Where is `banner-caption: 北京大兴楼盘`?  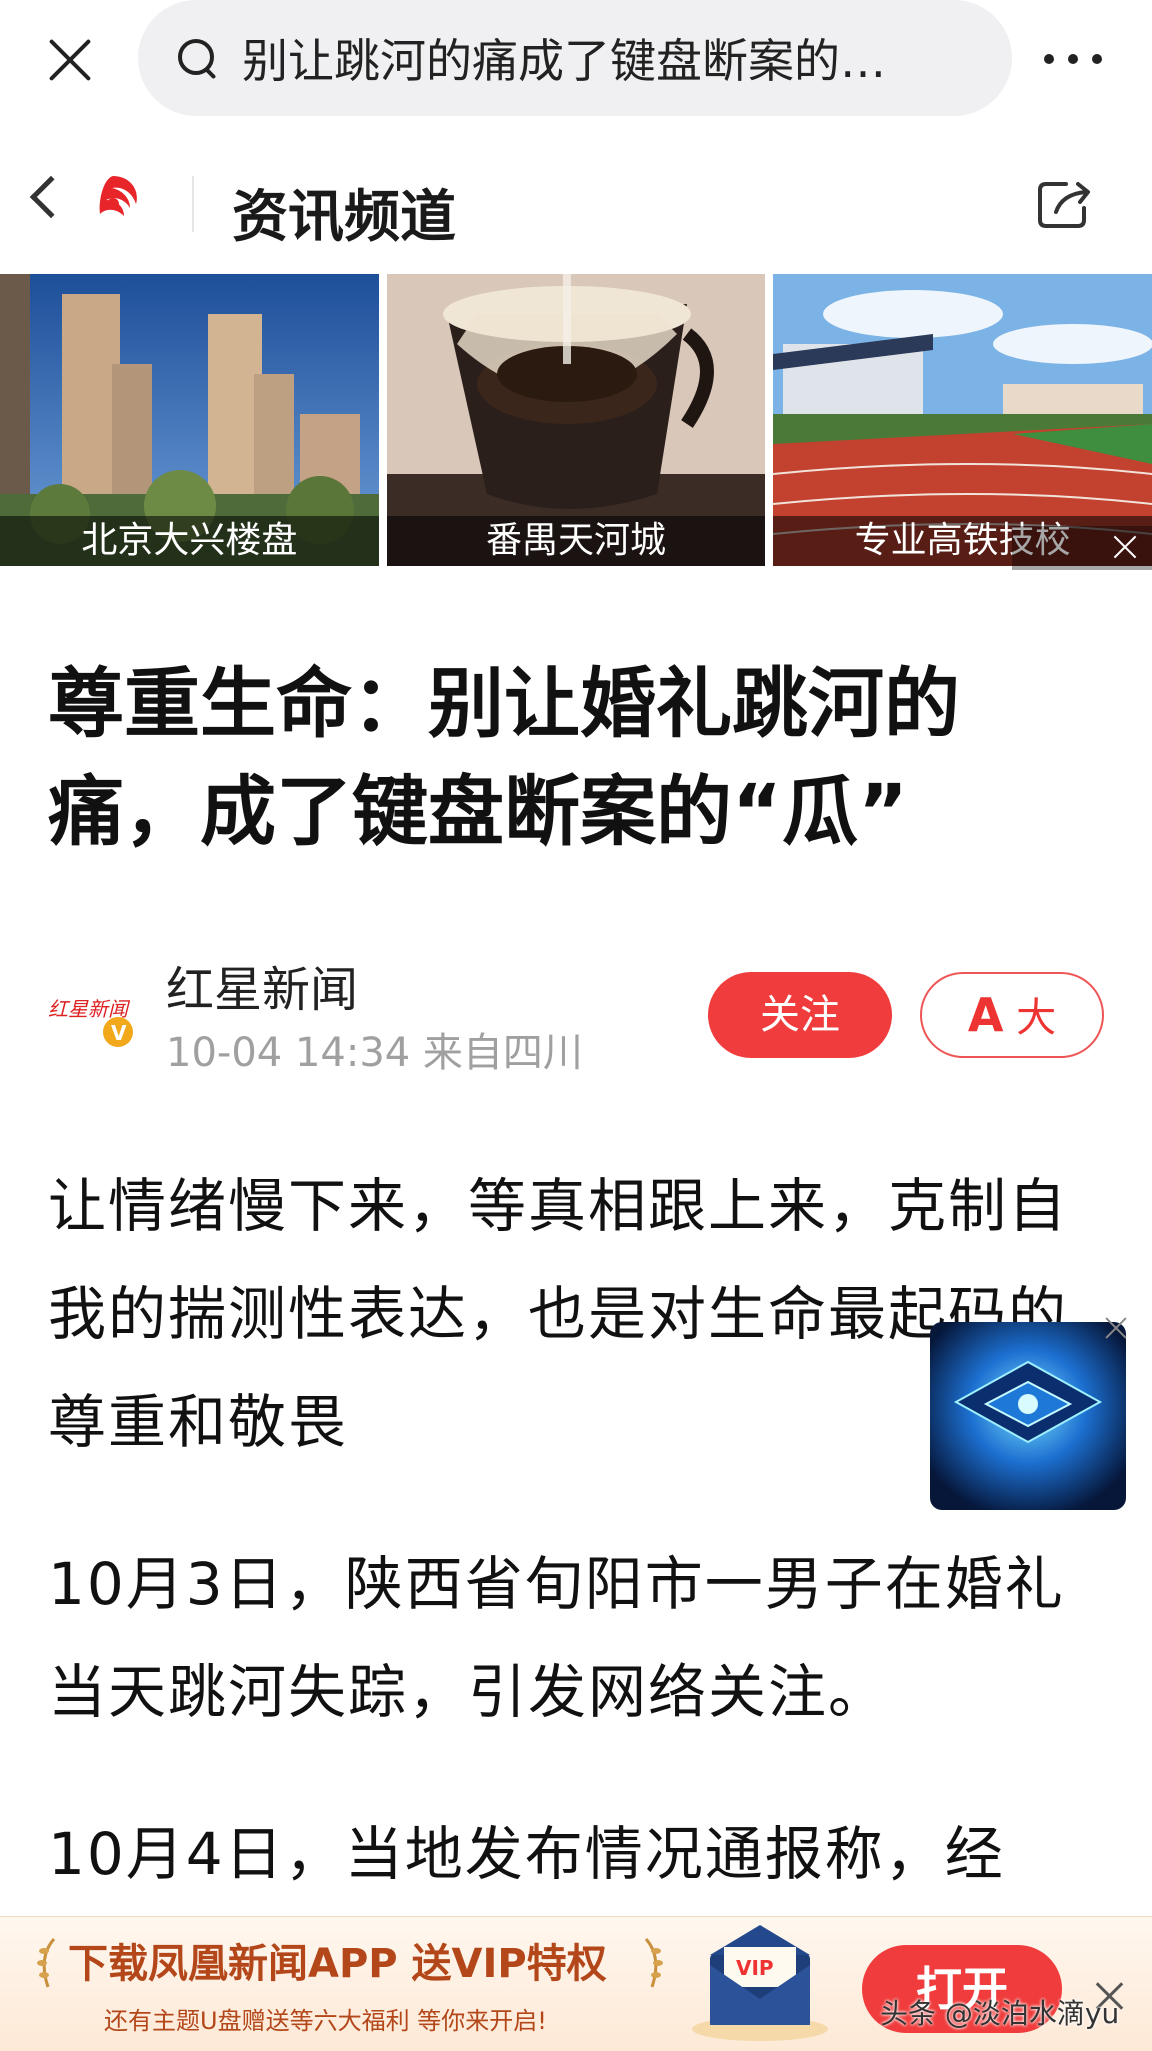 banner-caption: 北京大兴楼盘 is located at coordinates (189, 541).